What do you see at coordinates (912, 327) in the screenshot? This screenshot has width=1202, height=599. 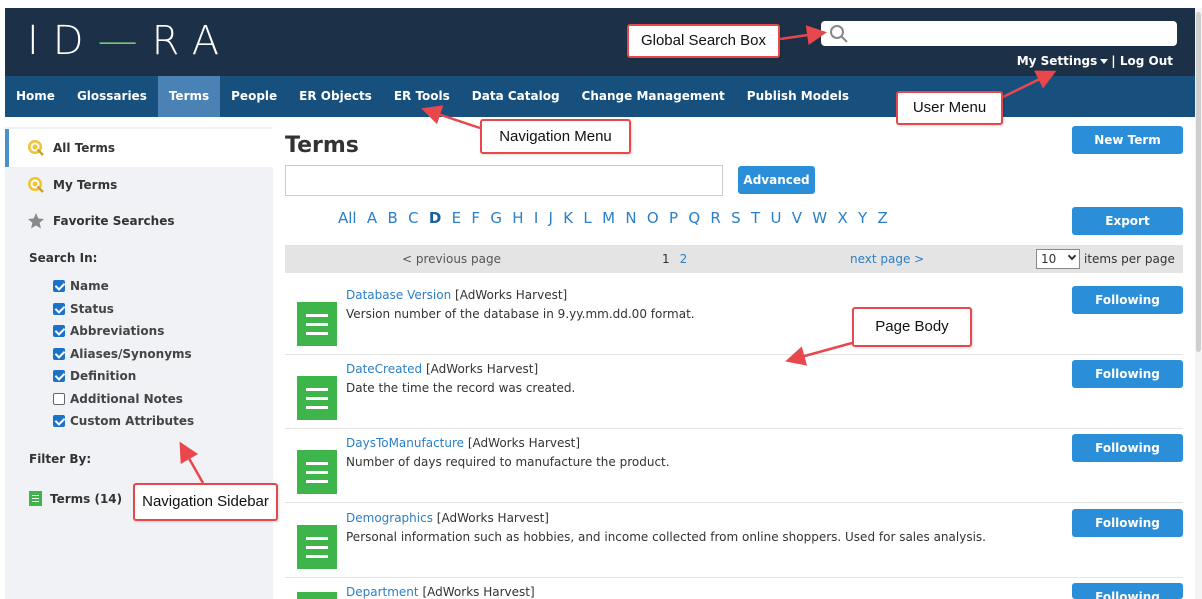 I see `callout-page-body: Page Body` at bounding box center [912, 327].